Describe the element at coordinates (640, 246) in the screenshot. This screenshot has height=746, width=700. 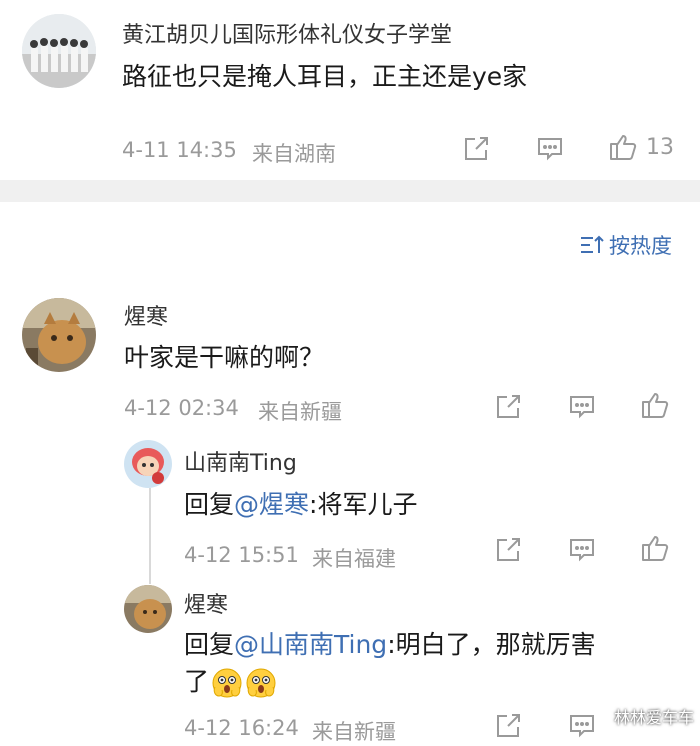
I see `sort-label: 按热度` at that location.